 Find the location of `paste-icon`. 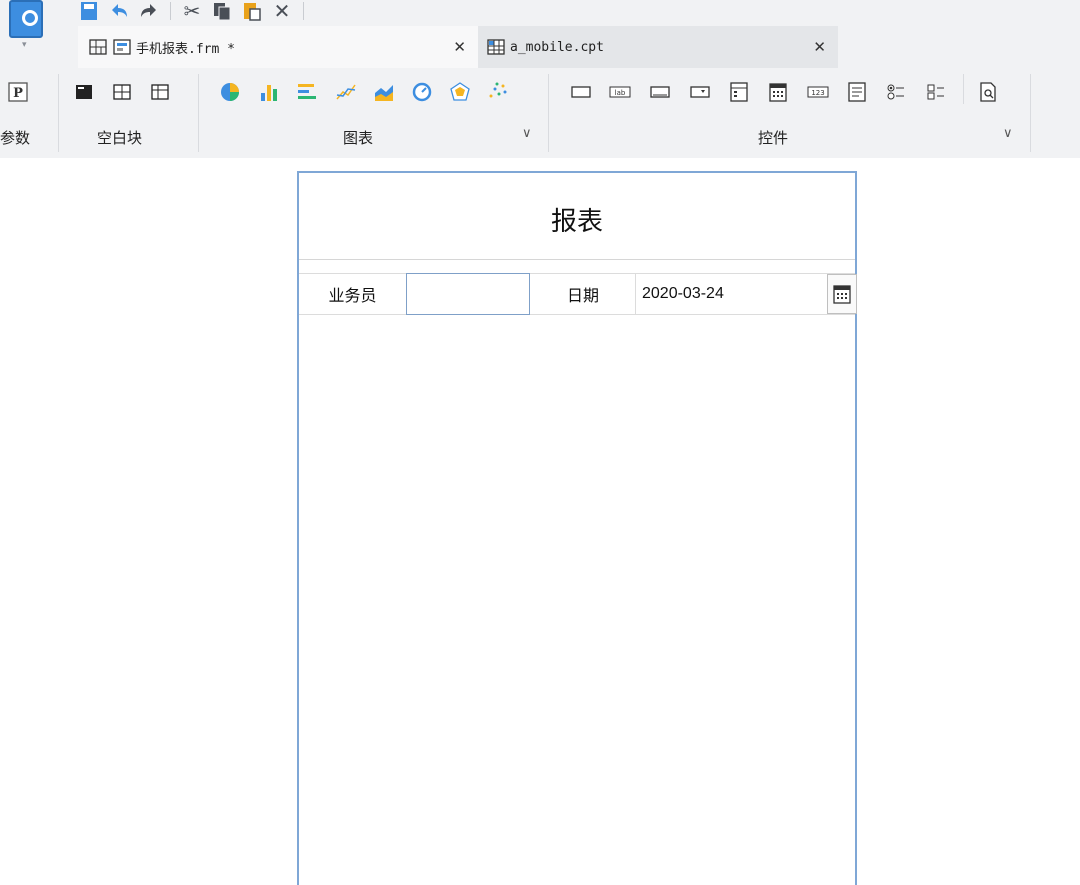

paste-icon is located at coordinates (252, 11).